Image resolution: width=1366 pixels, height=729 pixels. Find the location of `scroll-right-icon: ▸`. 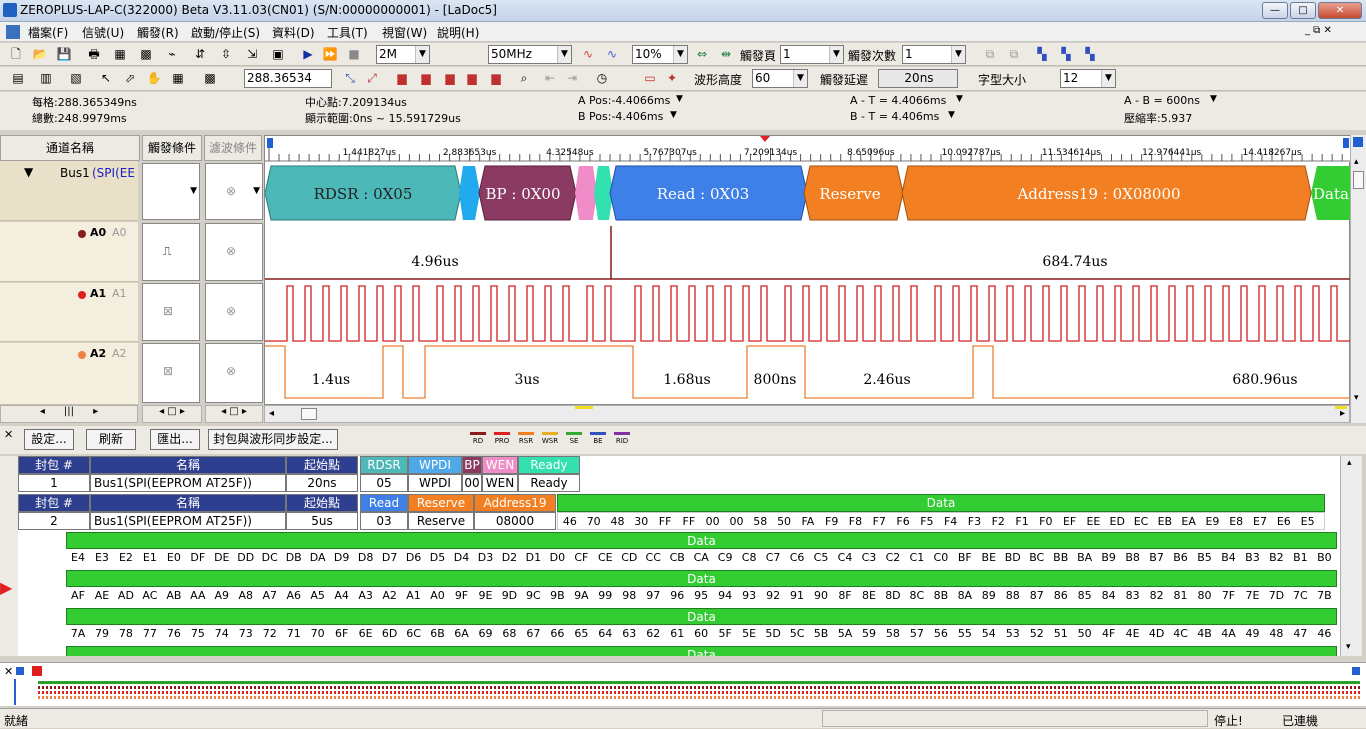

scroll-right-icon: ▸ is located at coordinates (1342, 413).